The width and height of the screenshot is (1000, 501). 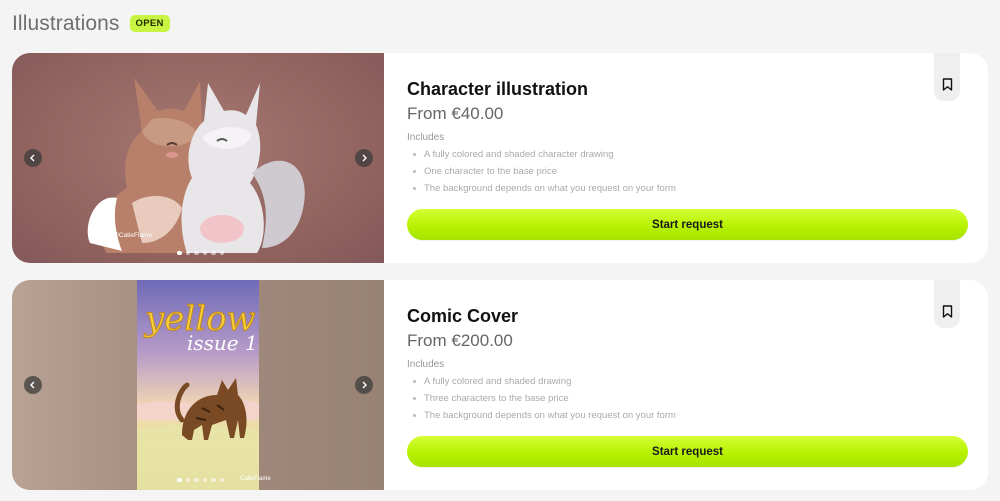 I want to click on includes-item: Three characters to the base price, so click(x=544, y=398).